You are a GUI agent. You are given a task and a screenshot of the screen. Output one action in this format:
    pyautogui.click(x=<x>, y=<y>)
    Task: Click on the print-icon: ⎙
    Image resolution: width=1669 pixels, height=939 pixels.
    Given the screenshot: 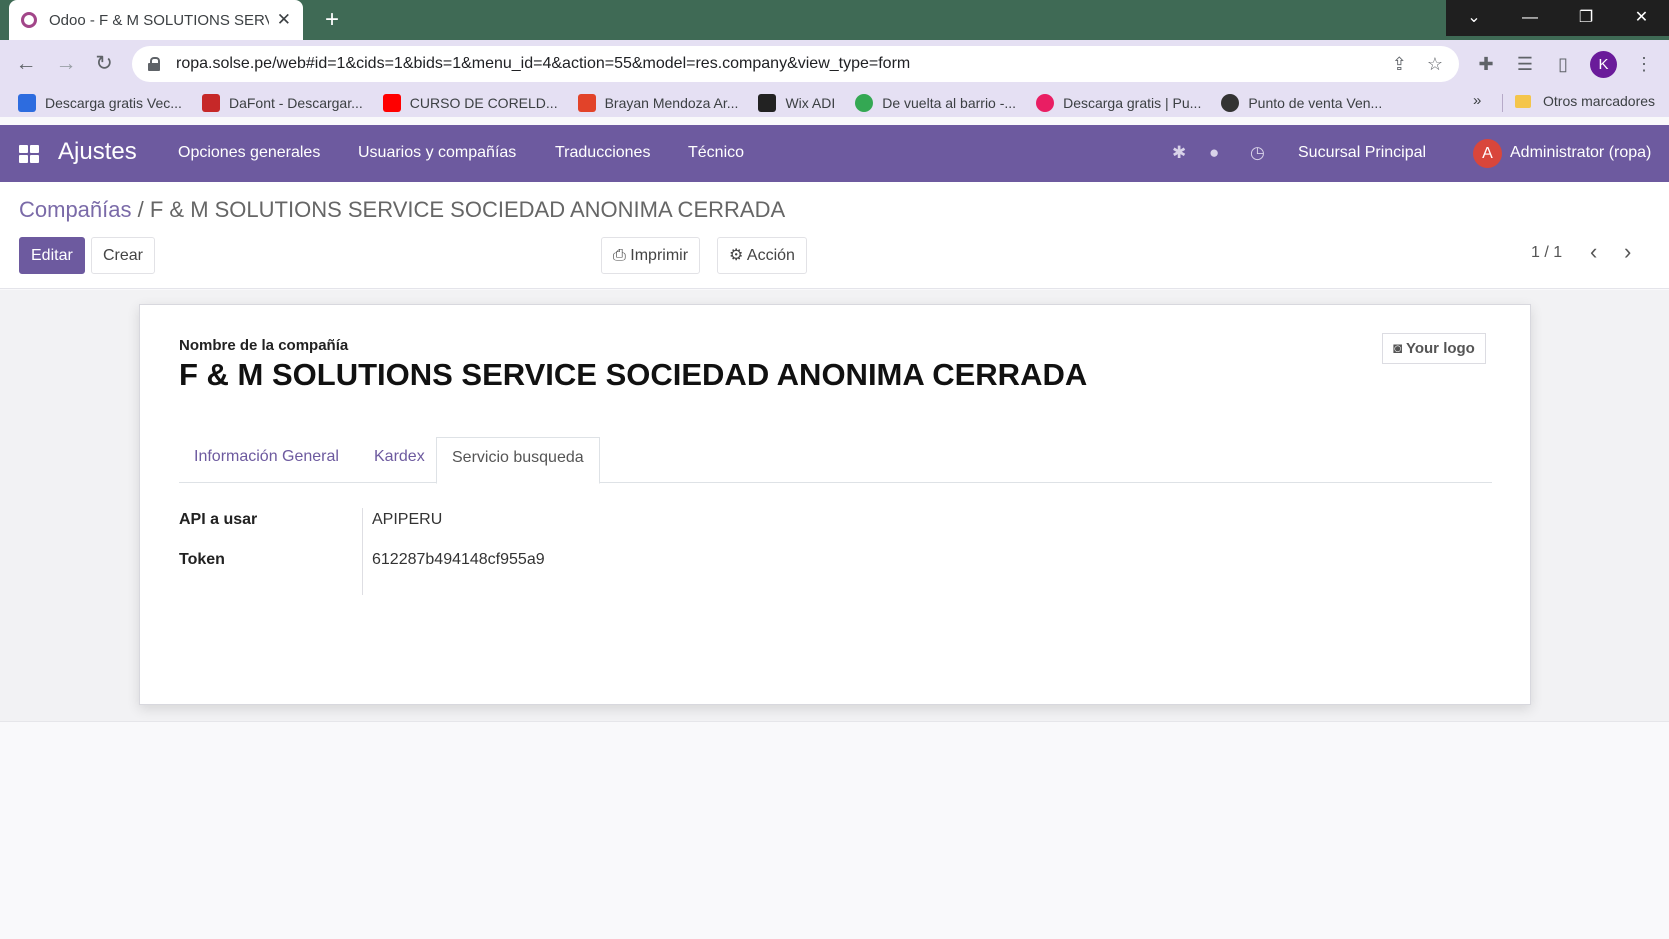 What is the action you would take?
    pyautogui.click(x=619, y=255)
    